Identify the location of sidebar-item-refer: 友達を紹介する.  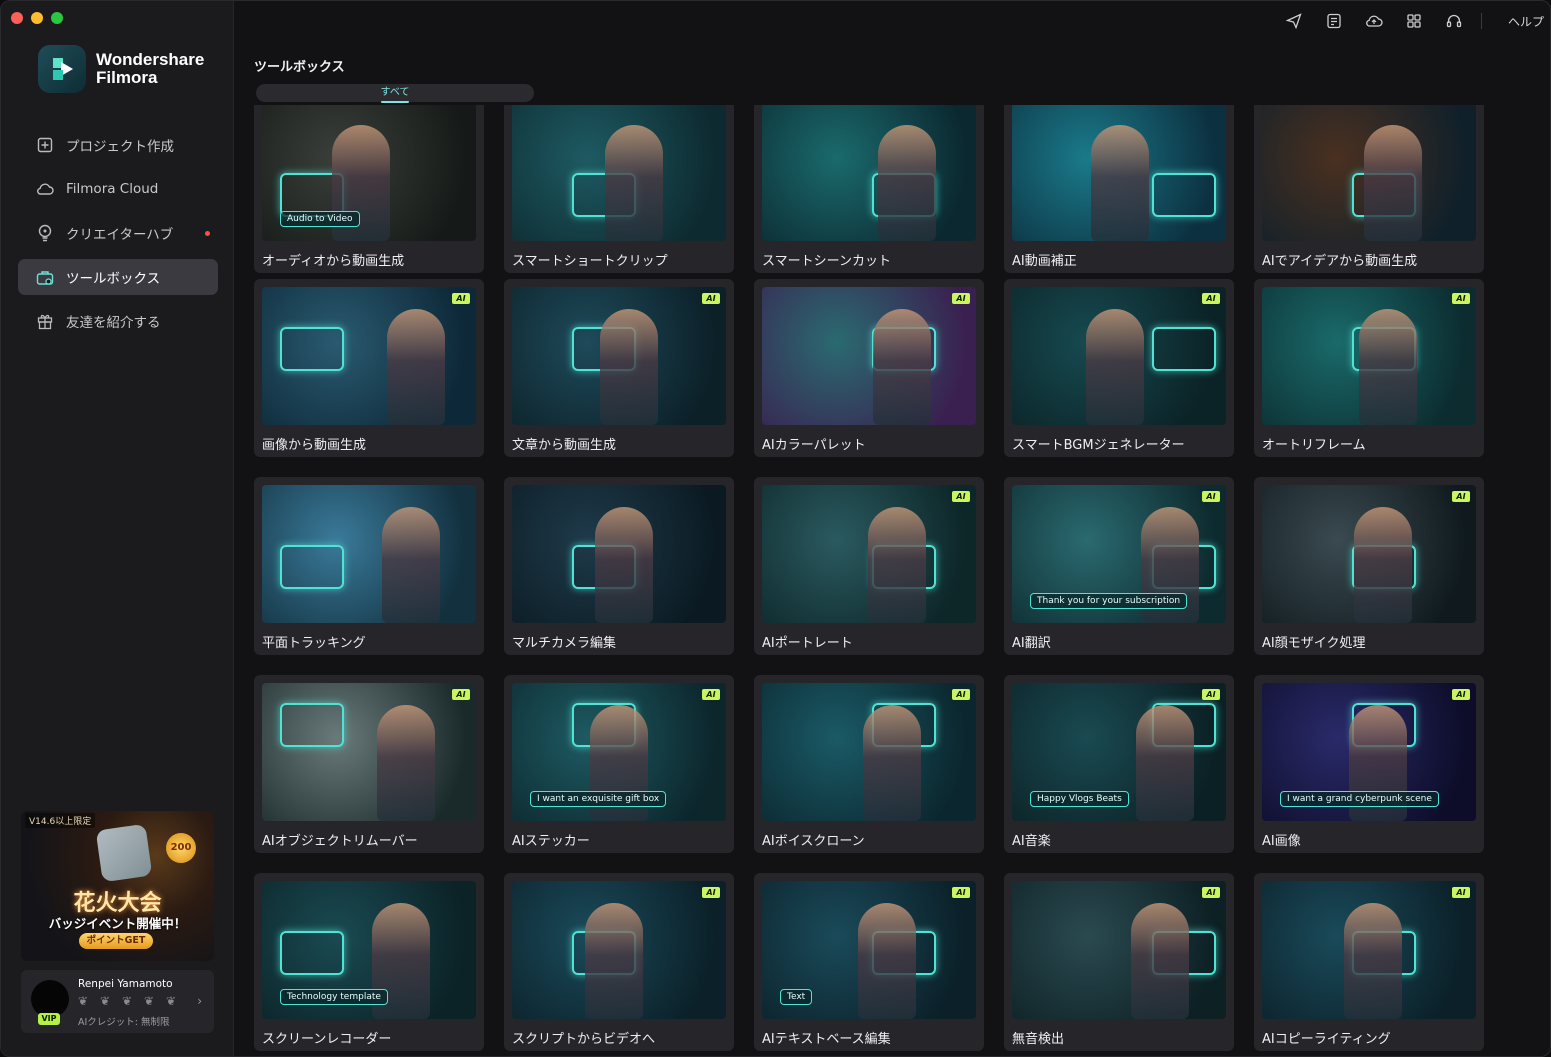
(118, 321).